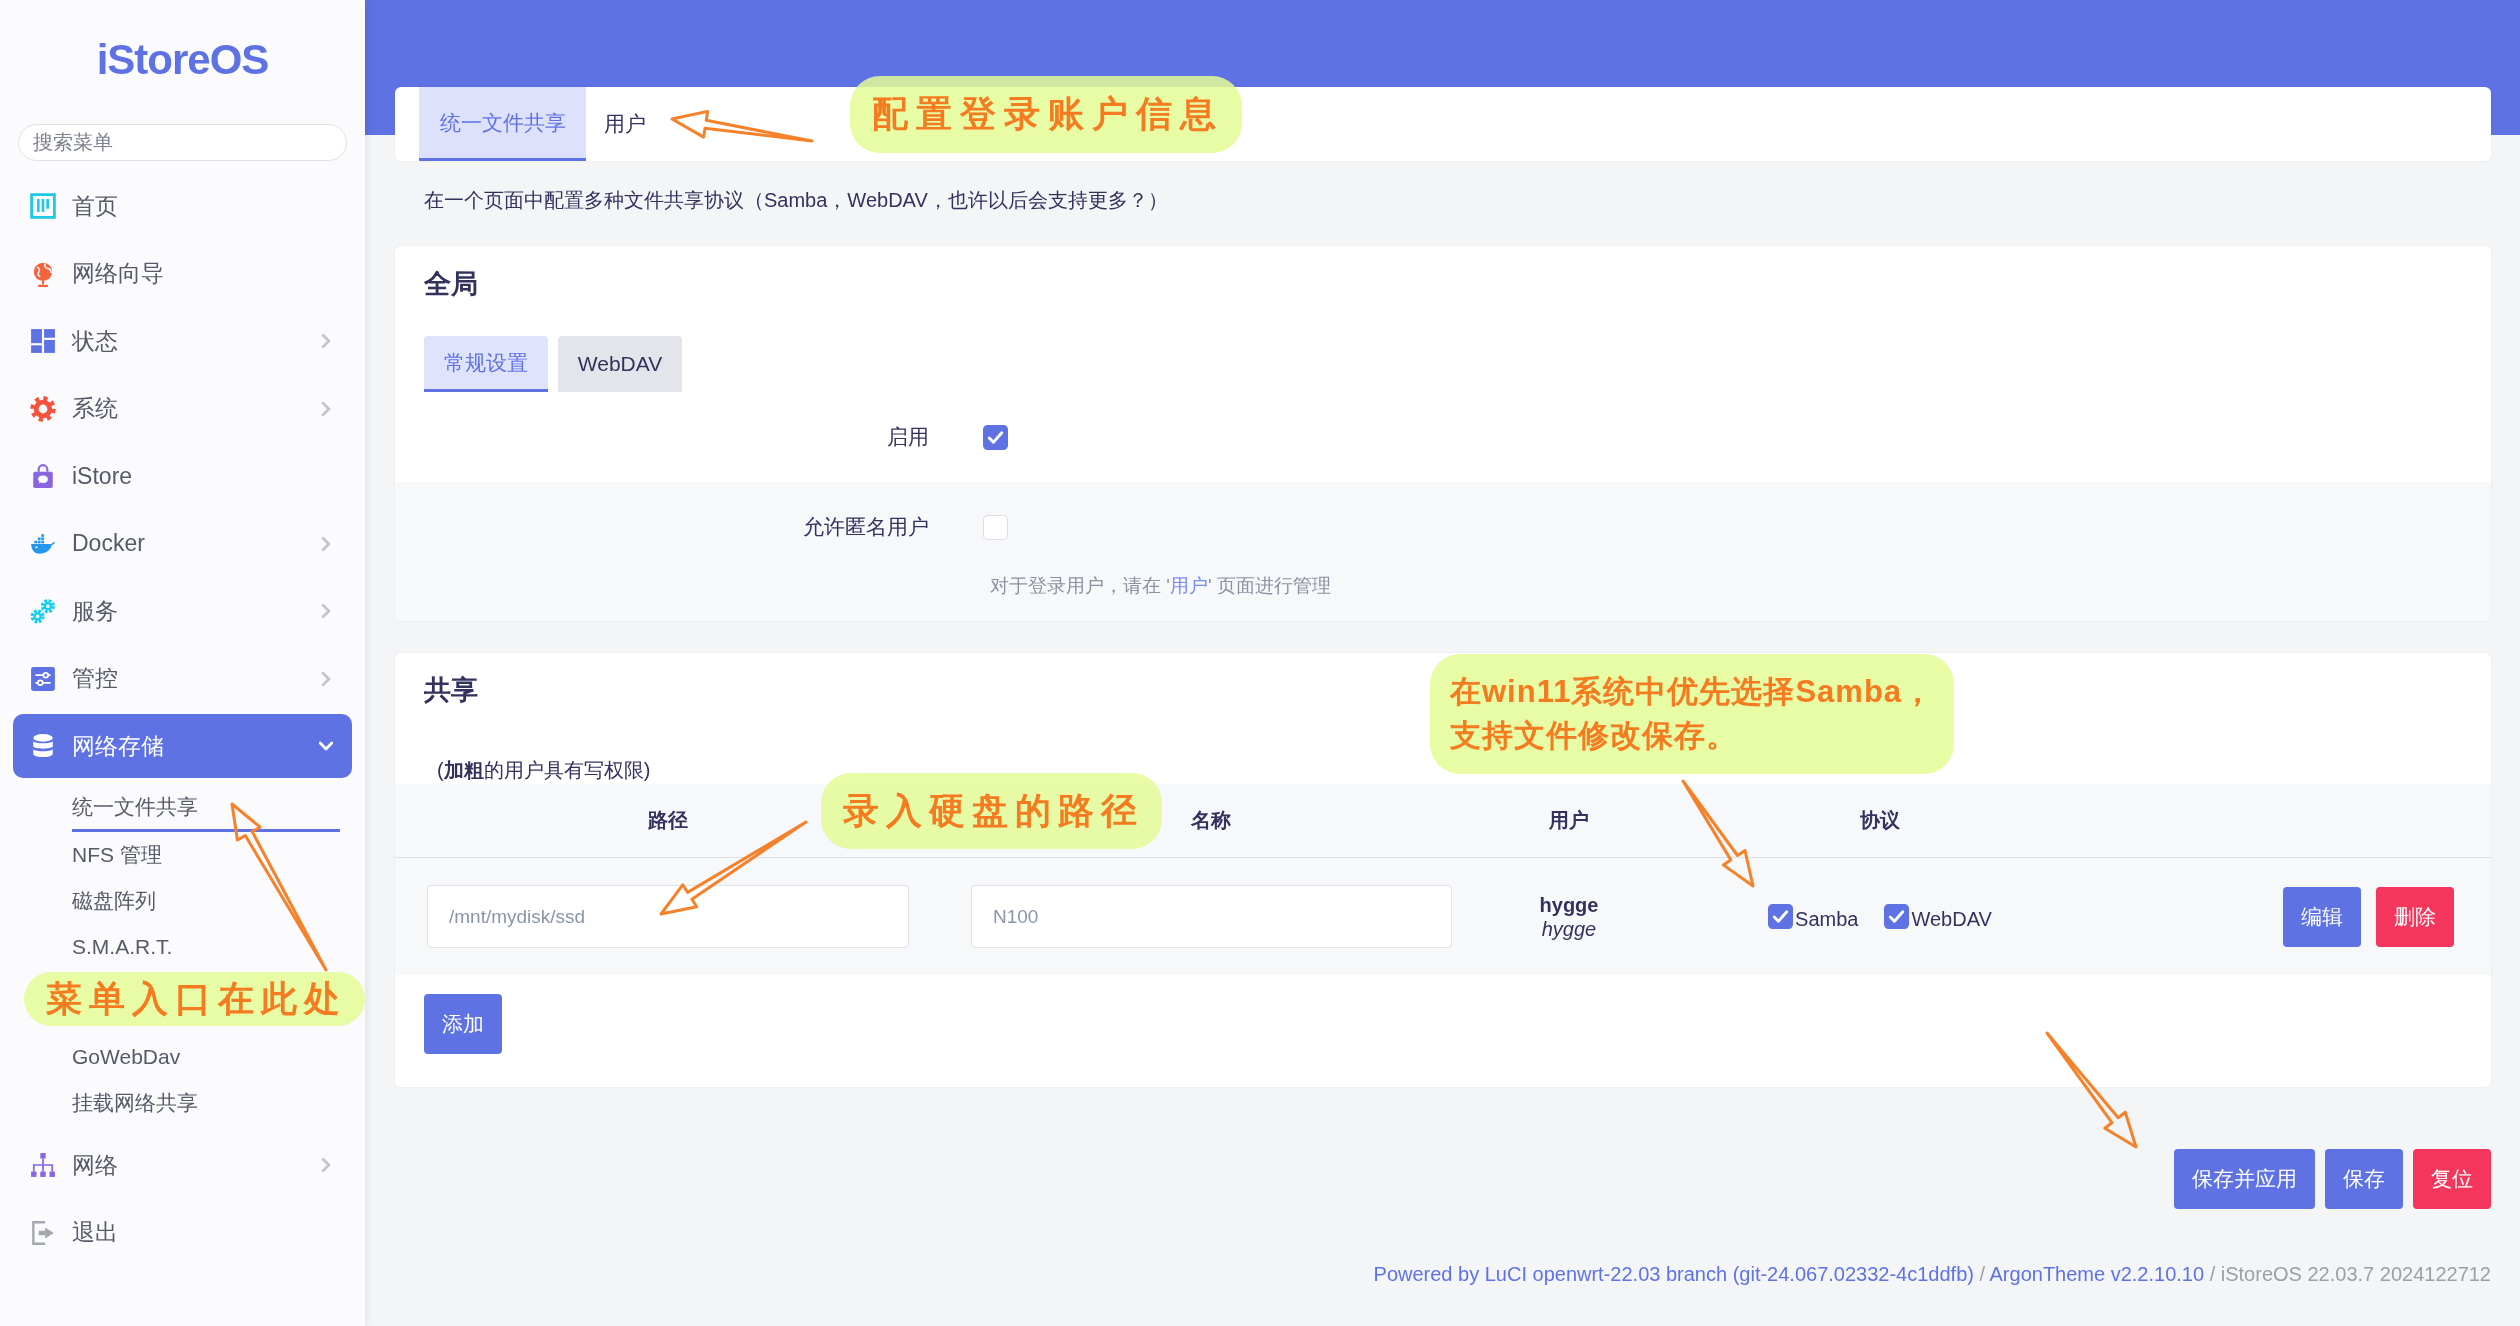  I want to click on save-button: 保存并应用, so click(2244, 1179).